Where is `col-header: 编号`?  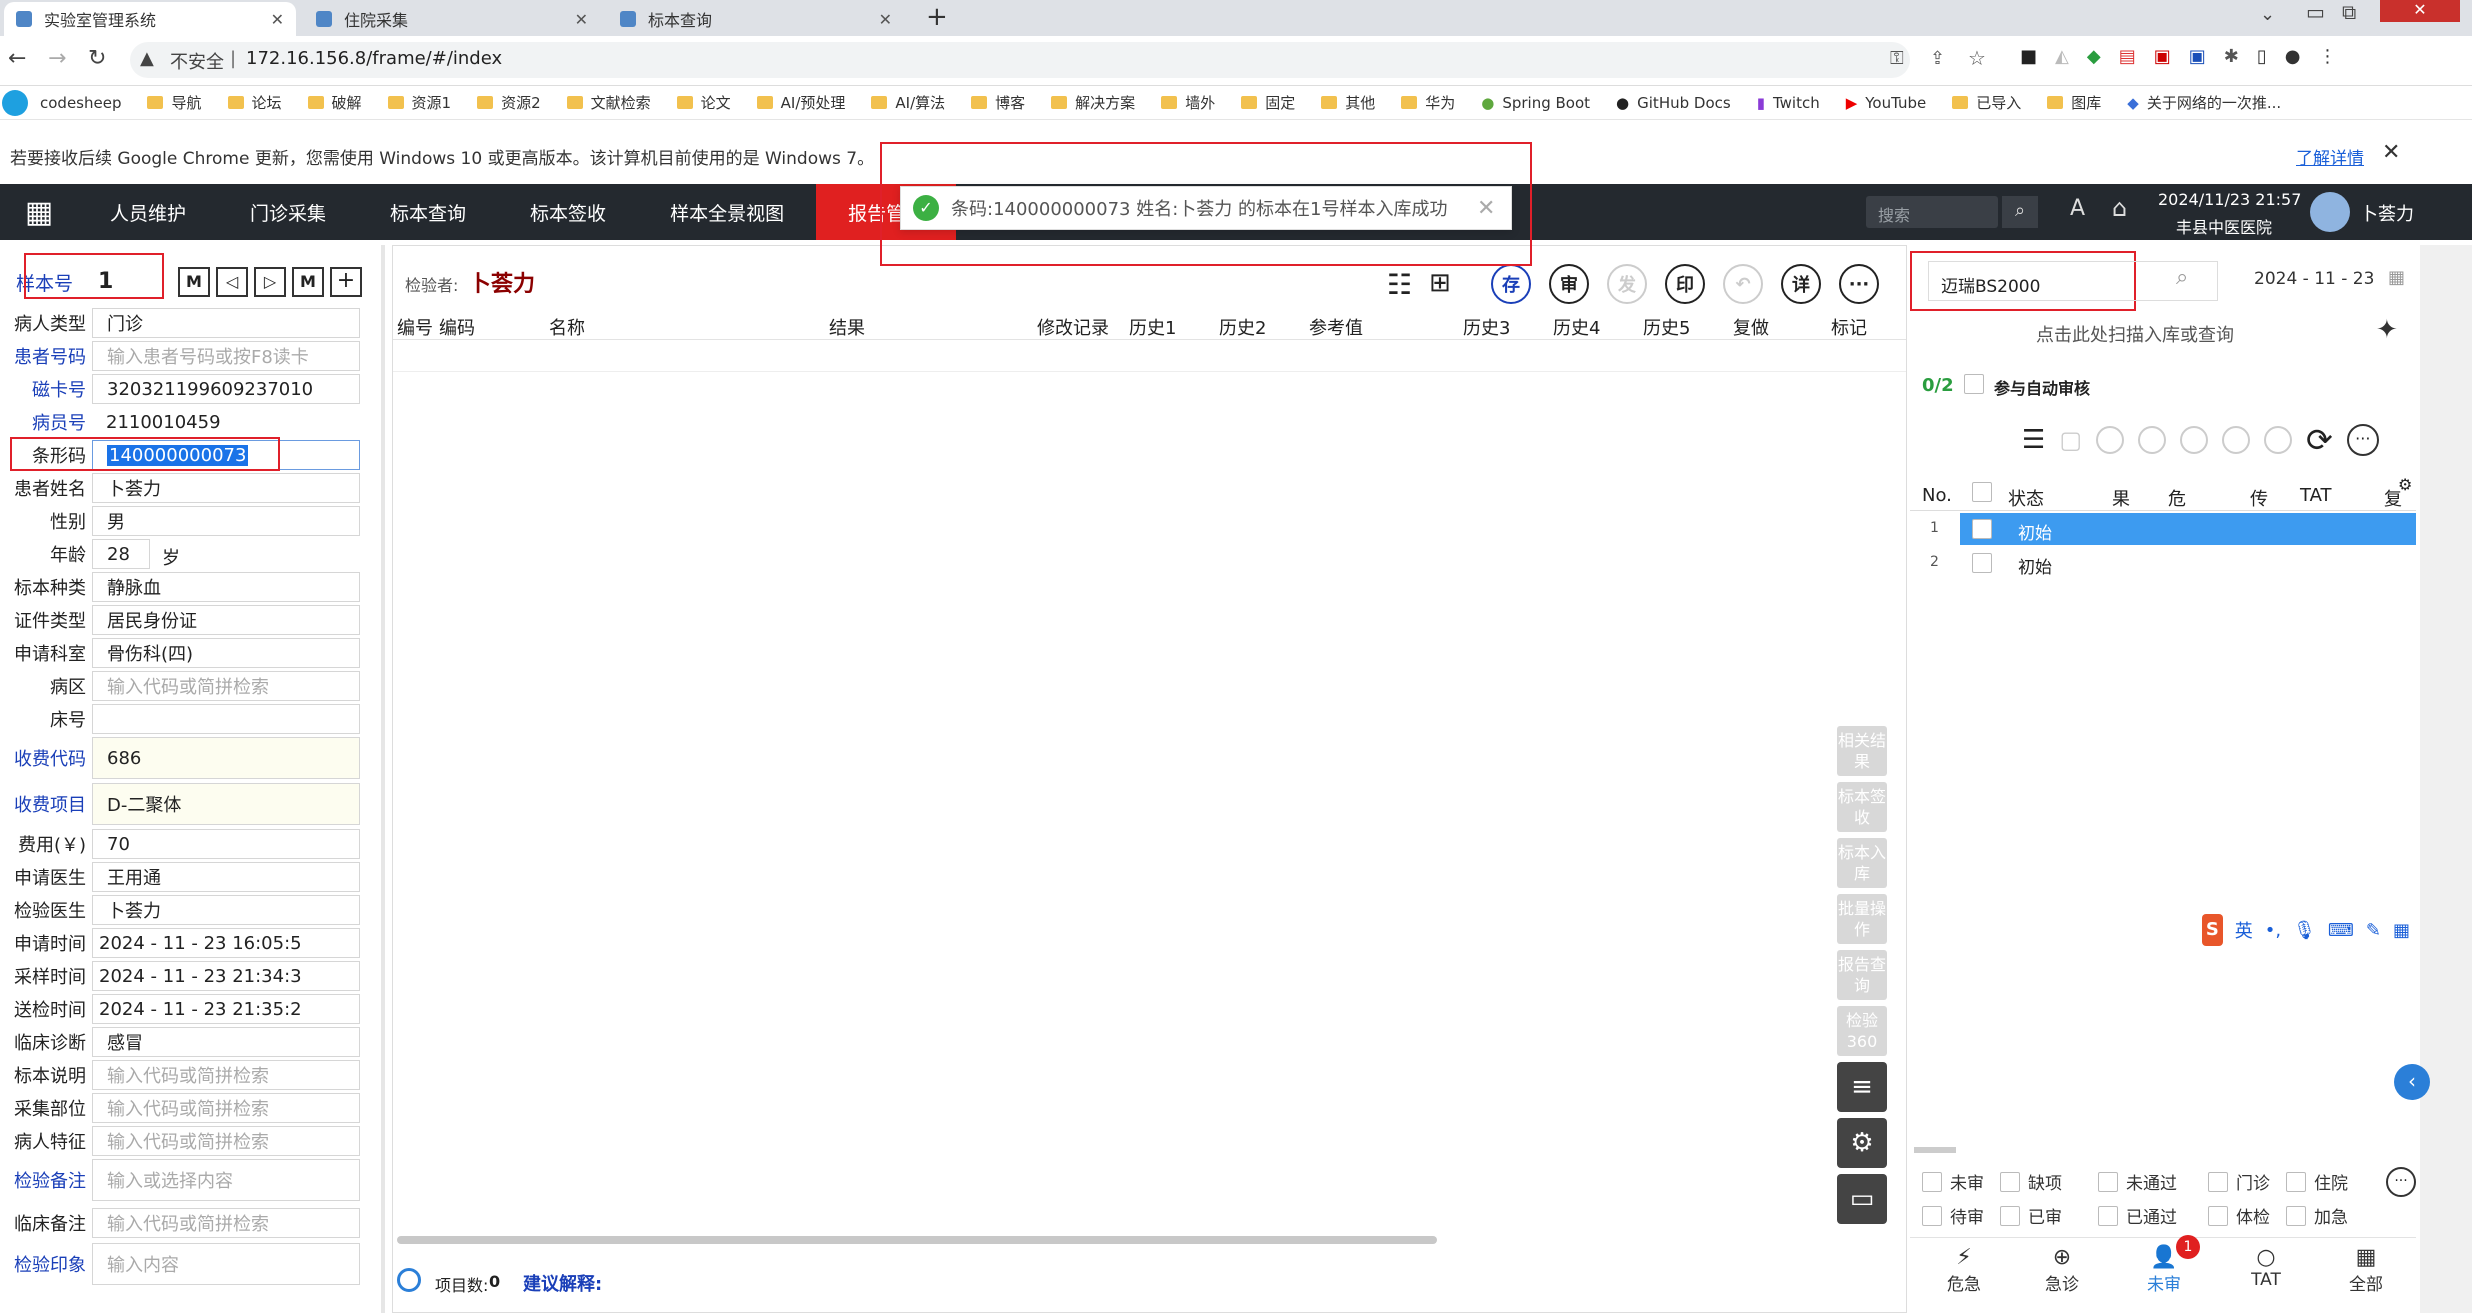 col-header: 编号 is located at coordinates (415, 327).